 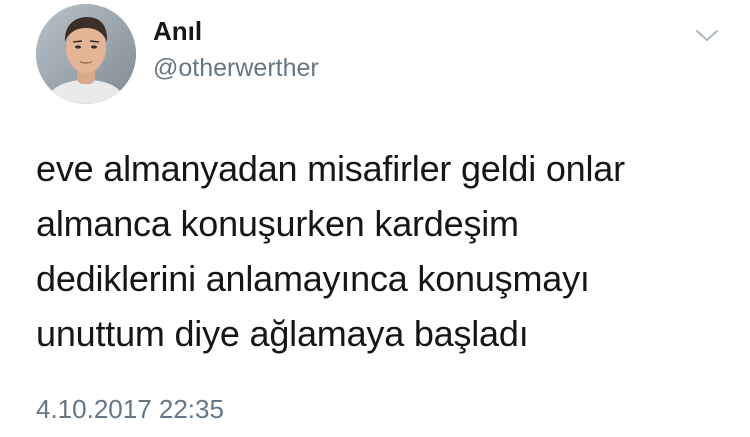 I want to click on tweet-text-line: almanca konuşurken kardeşim, so click(x=277, y=223).